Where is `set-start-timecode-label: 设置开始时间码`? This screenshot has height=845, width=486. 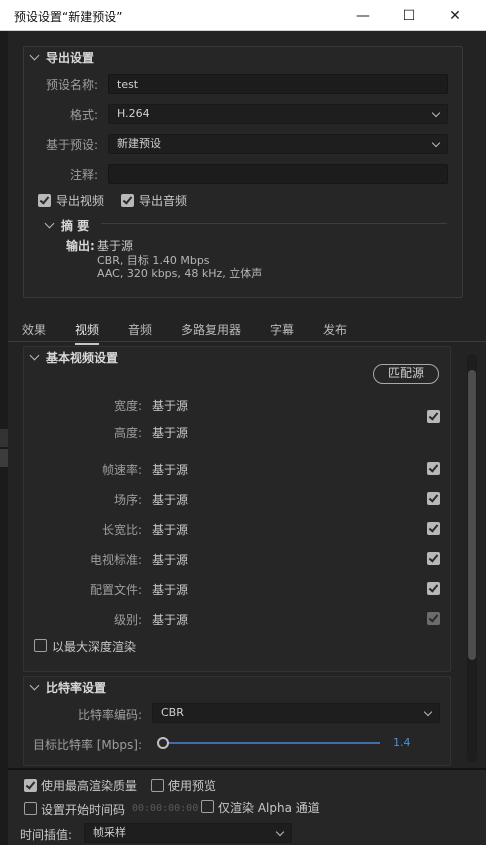
set-start-timecode-label: 设置开始时间码 is located at coordinates (83, 810).